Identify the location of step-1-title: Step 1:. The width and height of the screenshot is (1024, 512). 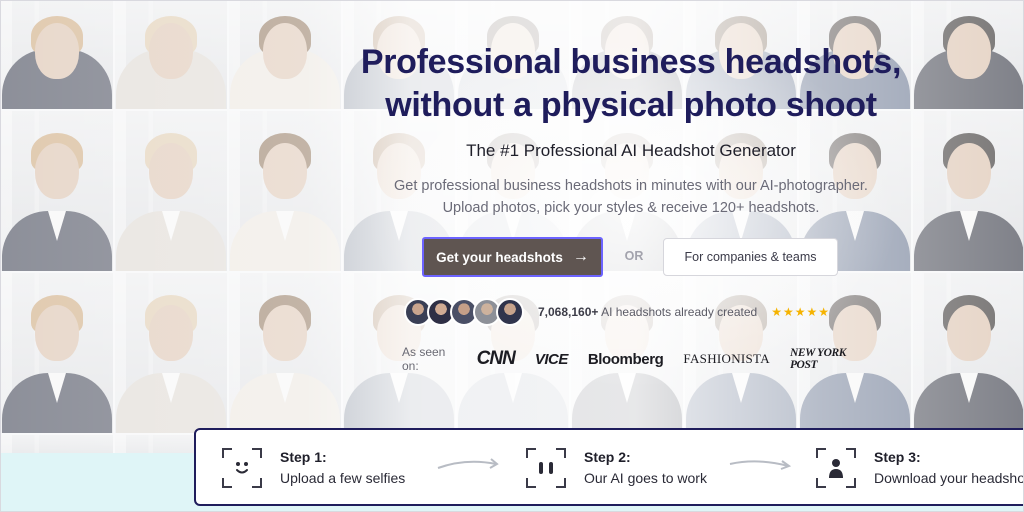
(303, 457).